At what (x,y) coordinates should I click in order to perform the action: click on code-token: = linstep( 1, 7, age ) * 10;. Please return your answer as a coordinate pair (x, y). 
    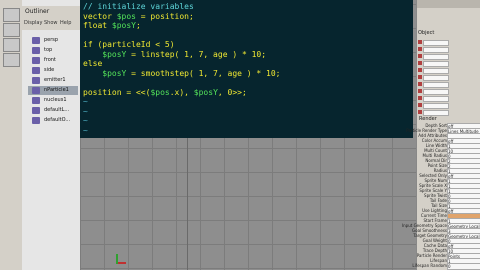
    Looking at the image, I should click on (196, 54).